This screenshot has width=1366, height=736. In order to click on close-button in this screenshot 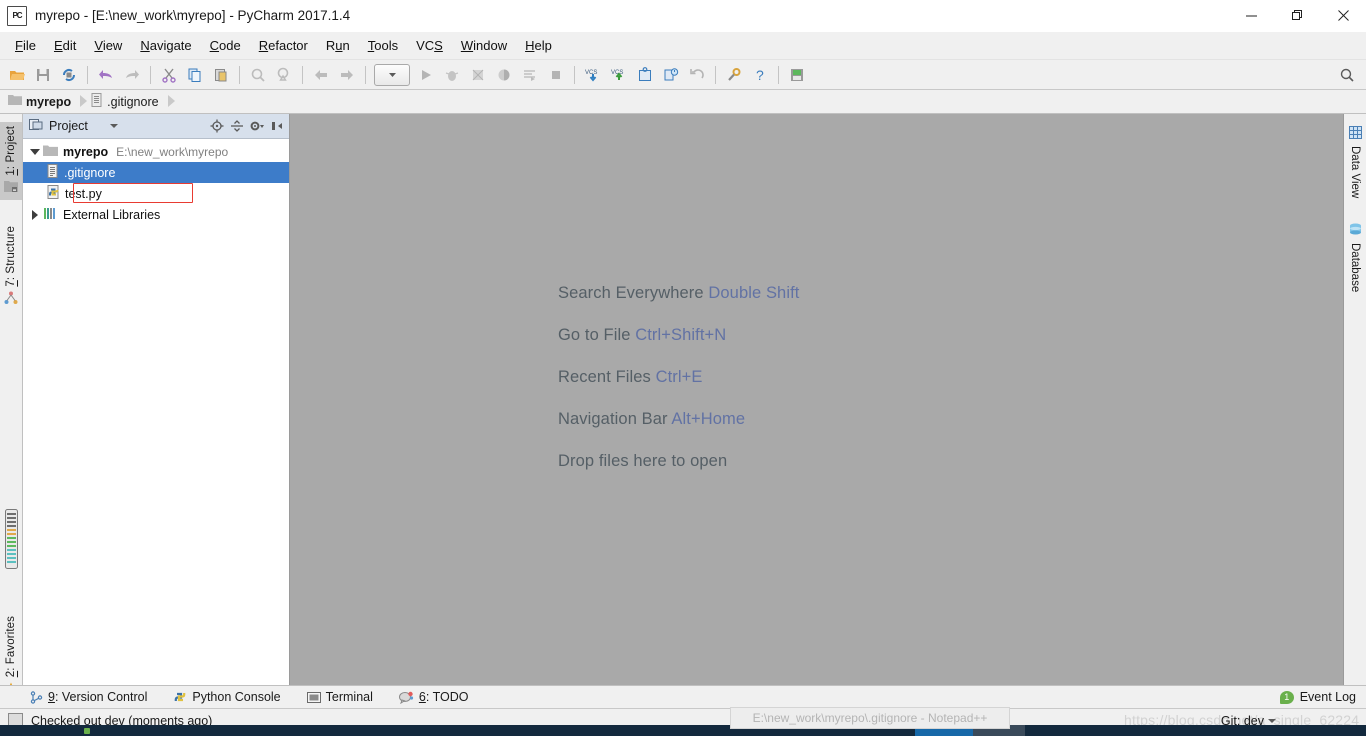, I will do `click(1343, 15)`.